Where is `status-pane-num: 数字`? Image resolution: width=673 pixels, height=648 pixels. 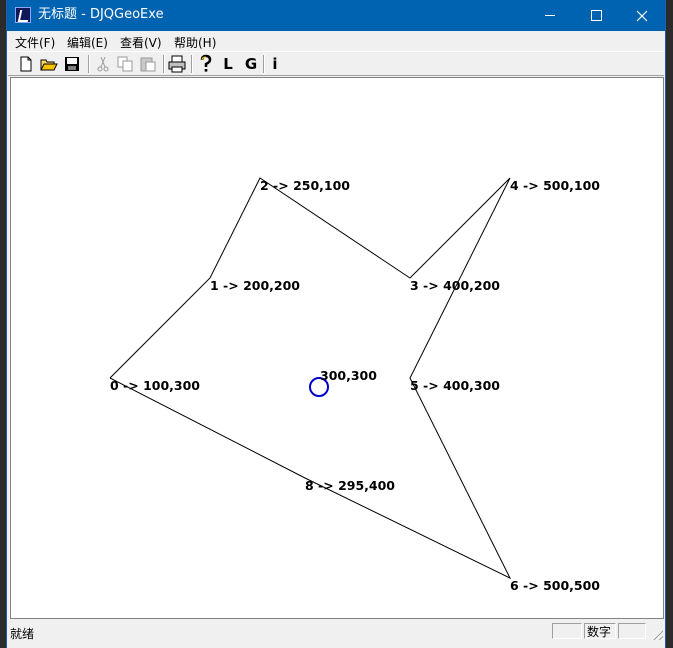 status-pane-num: 数字 is located at coordinates (600, 631).